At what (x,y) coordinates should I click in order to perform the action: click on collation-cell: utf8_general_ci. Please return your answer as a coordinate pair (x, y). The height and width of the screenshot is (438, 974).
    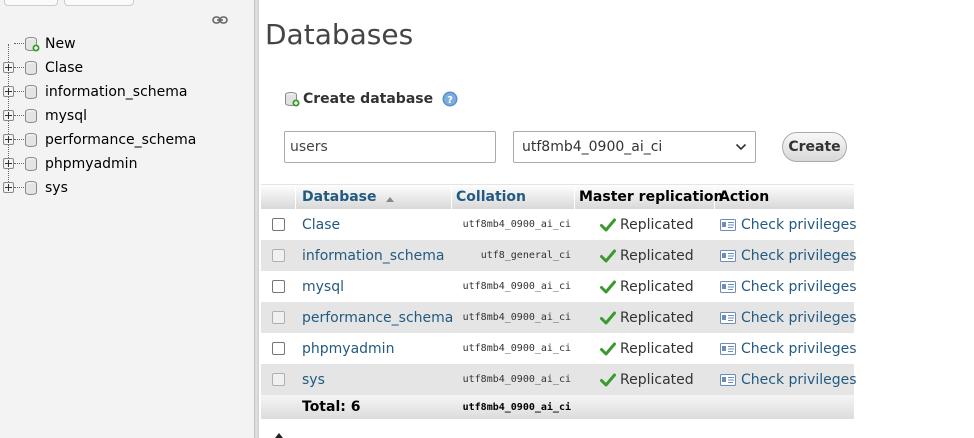
    Looking at the image, I should click on (525, 255).